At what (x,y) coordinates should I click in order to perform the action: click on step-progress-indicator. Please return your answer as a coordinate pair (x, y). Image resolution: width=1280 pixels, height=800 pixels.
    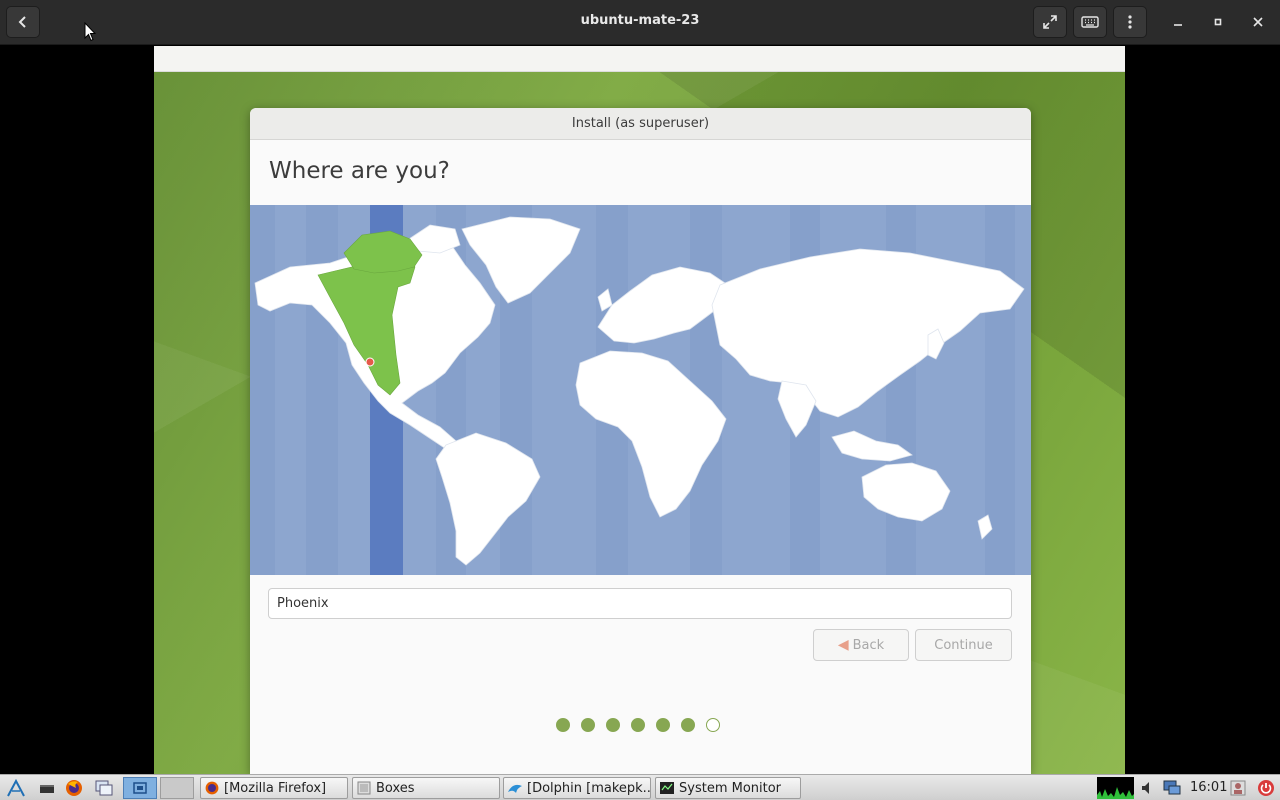
    Looking at the image, I should click on (638, 725).